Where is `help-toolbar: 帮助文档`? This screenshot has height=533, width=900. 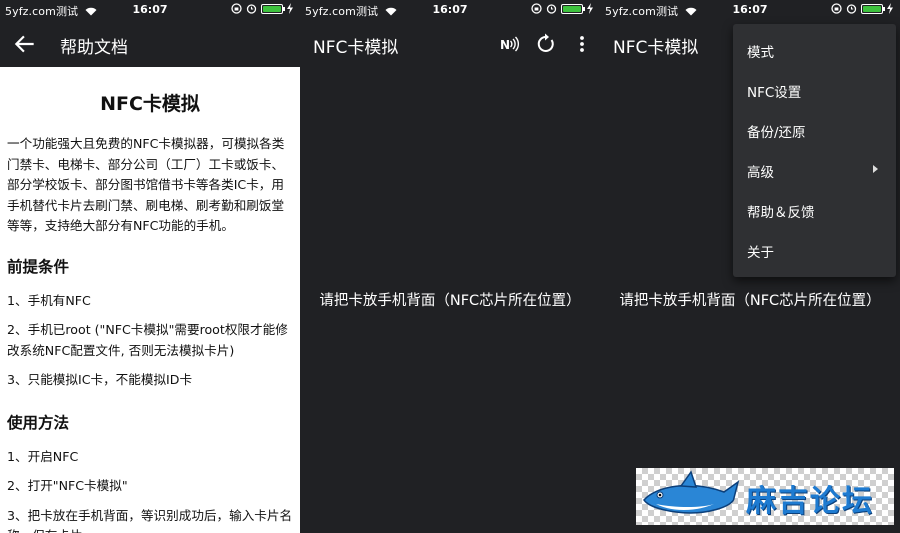
help-toolbar: 帮助文档 is located at coordinates (150, 43).